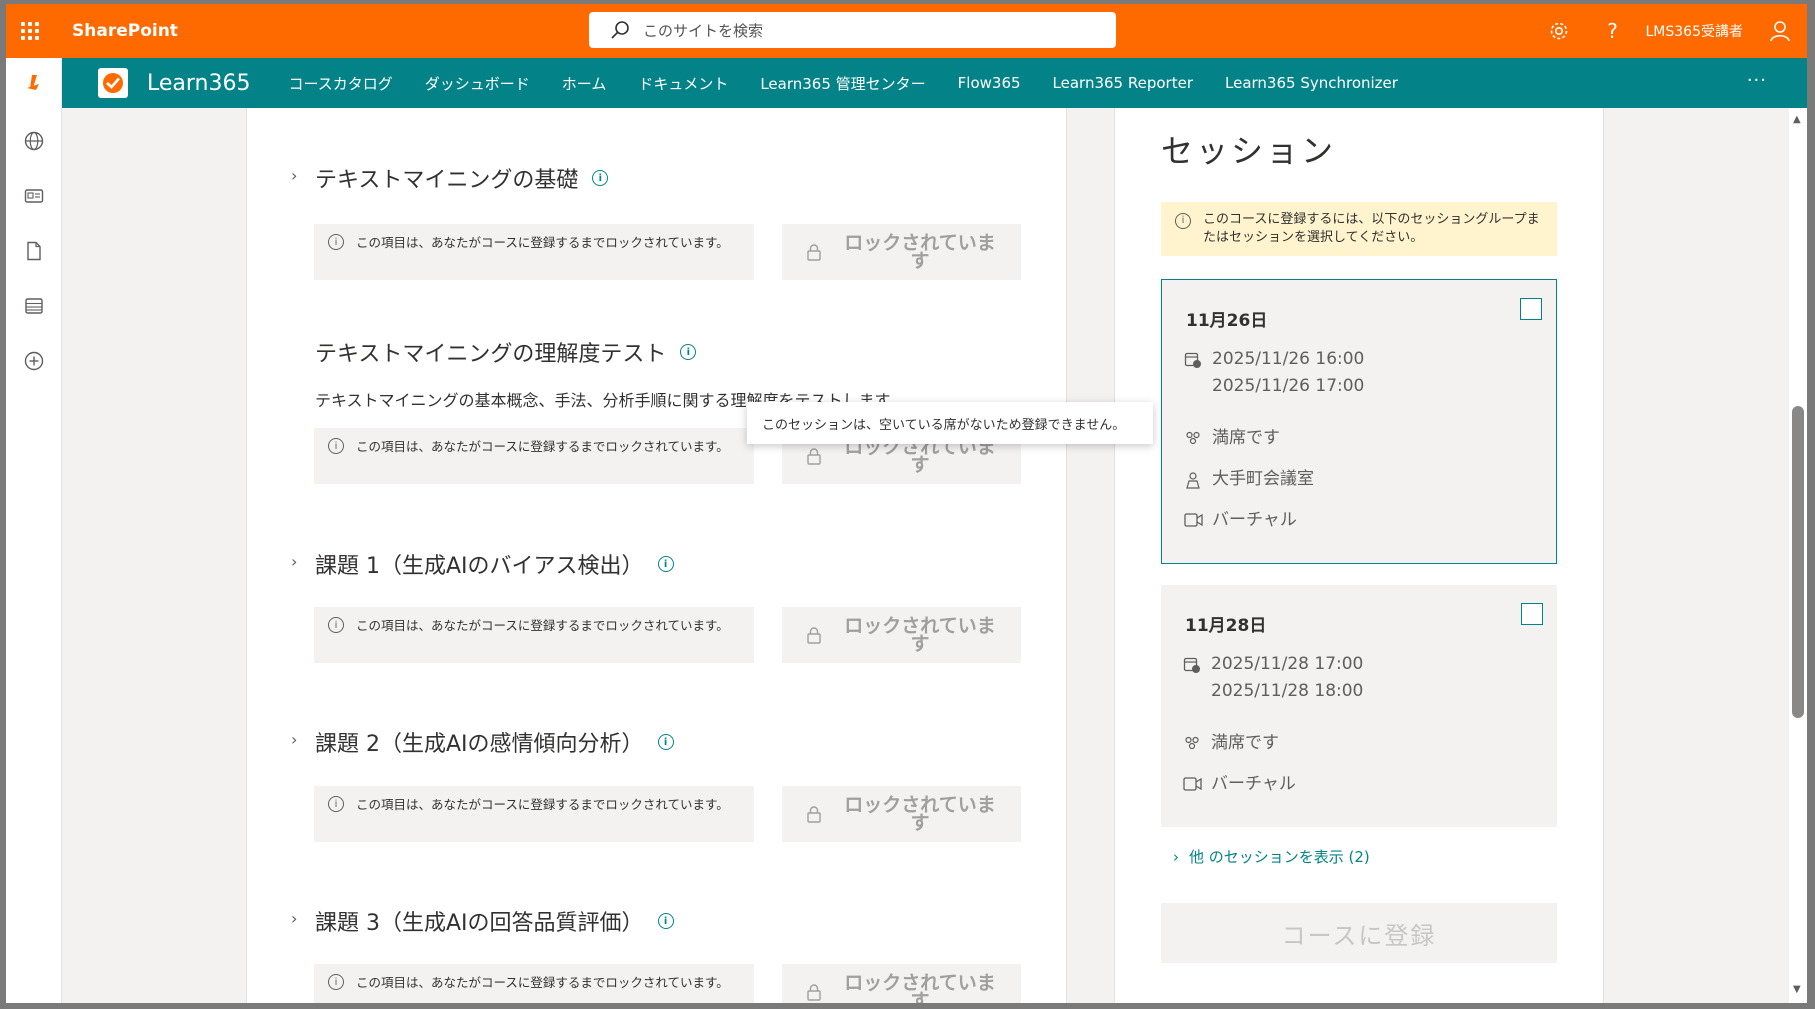 The height and width of the screenshot is (1009, 1815). Describe the element at coordinates (1695, 31) in the screenshot. I see `user-name: LMS365受講者` at that location.